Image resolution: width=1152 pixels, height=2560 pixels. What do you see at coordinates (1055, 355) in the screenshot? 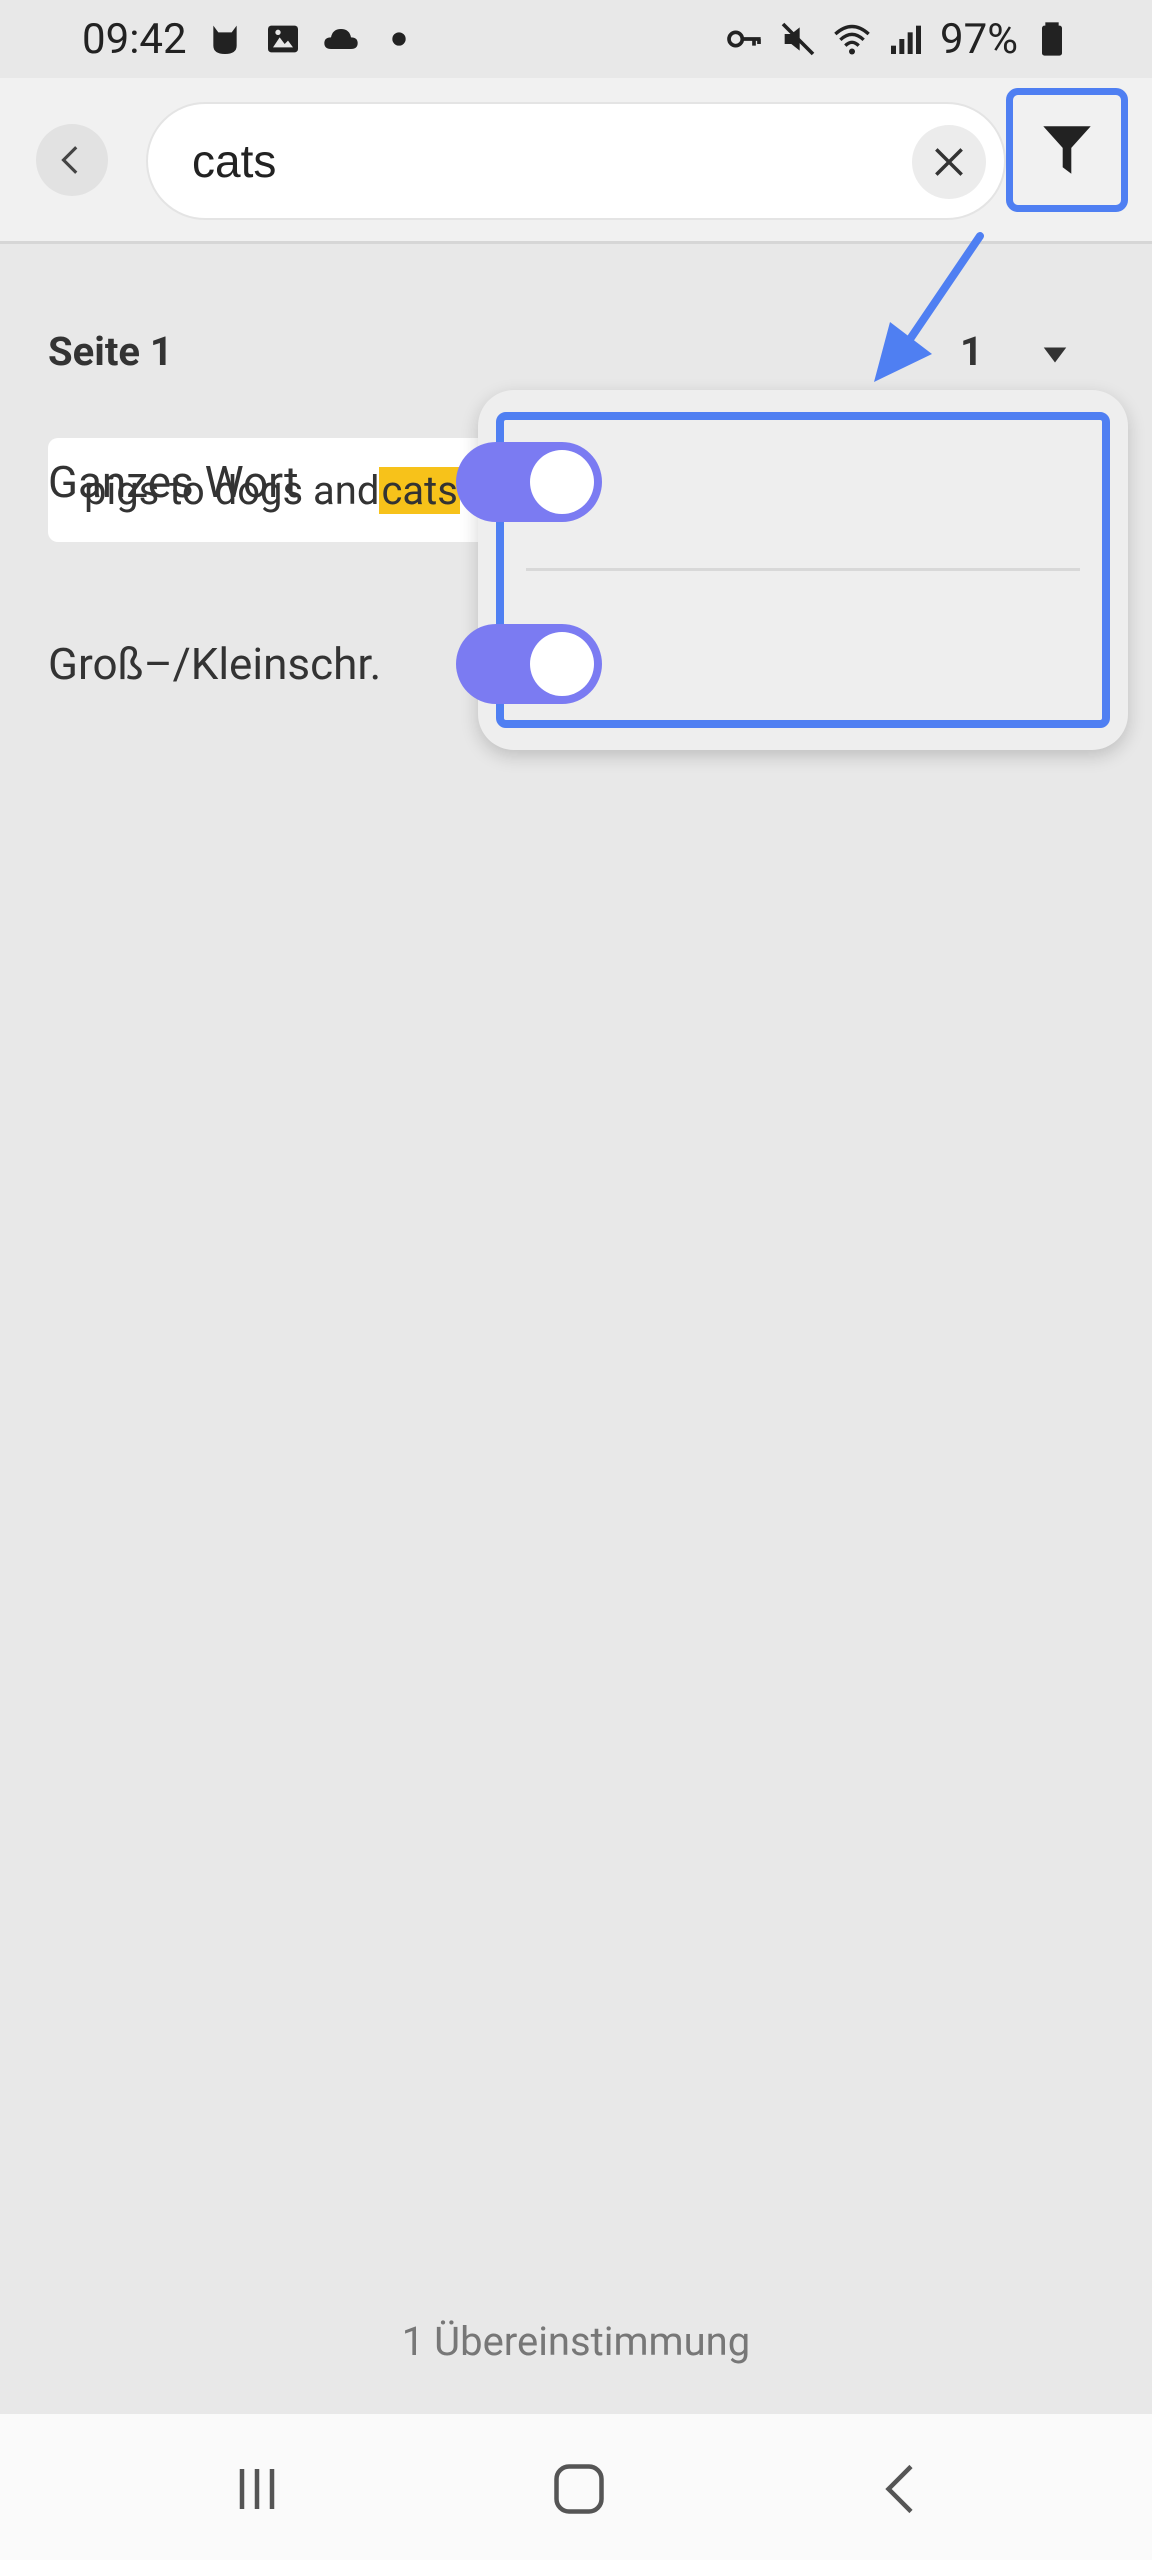
I see `caret-down-icon` at bounding box center [1055, 355].